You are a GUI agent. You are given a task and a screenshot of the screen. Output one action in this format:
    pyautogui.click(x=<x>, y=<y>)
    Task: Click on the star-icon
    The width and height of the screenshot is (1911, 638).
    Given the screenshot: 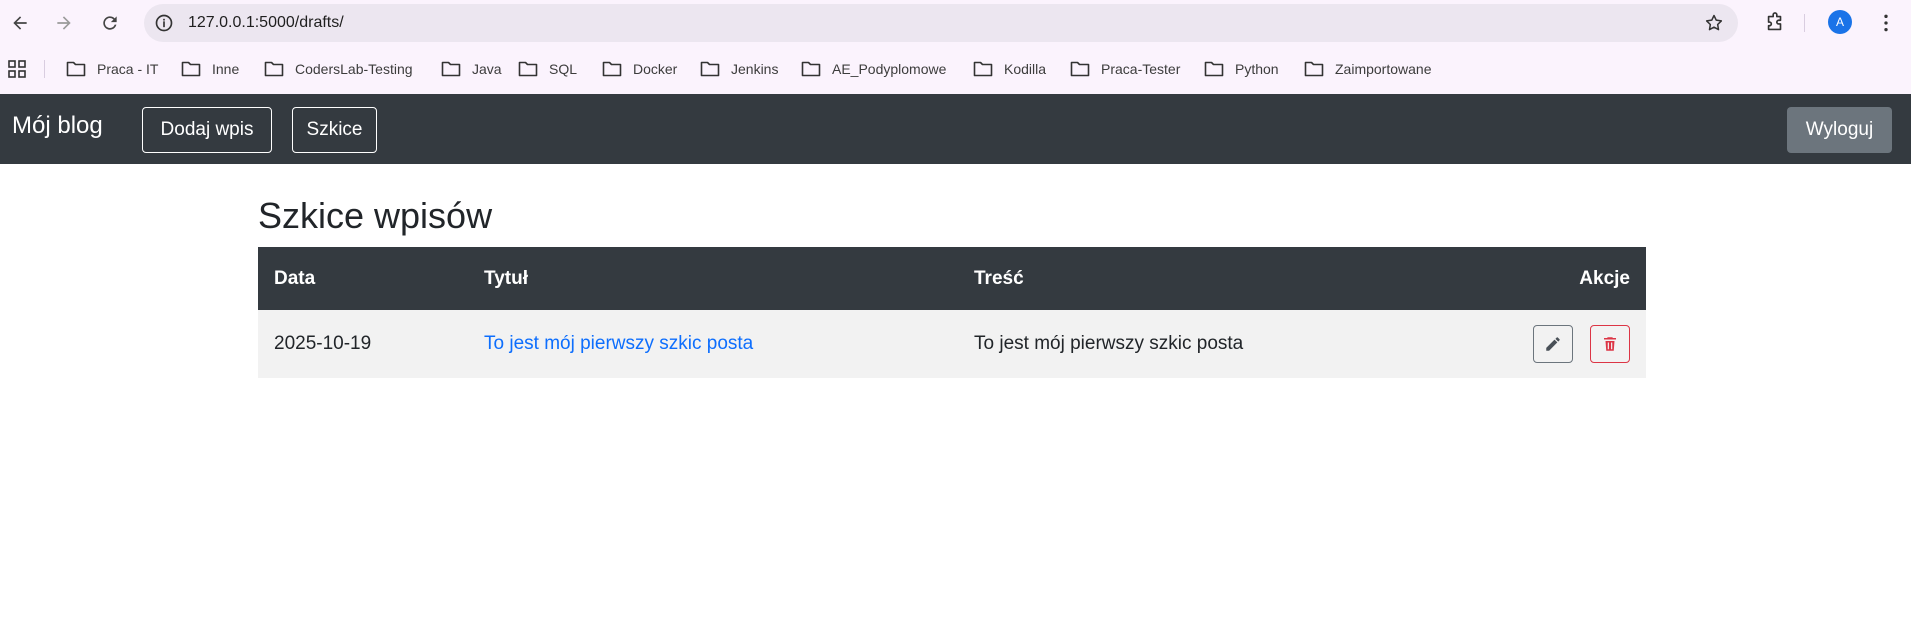 What is the action you would take?
    pyautogui.click(x=1714, y=23)
    